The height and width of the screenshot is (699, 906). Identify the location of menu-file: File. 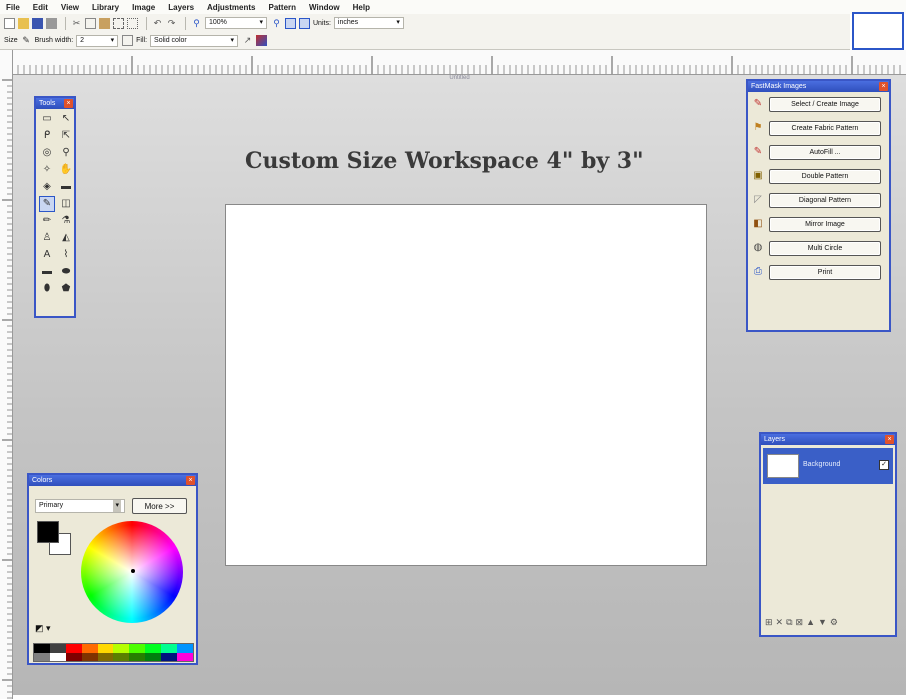
(13, 7).